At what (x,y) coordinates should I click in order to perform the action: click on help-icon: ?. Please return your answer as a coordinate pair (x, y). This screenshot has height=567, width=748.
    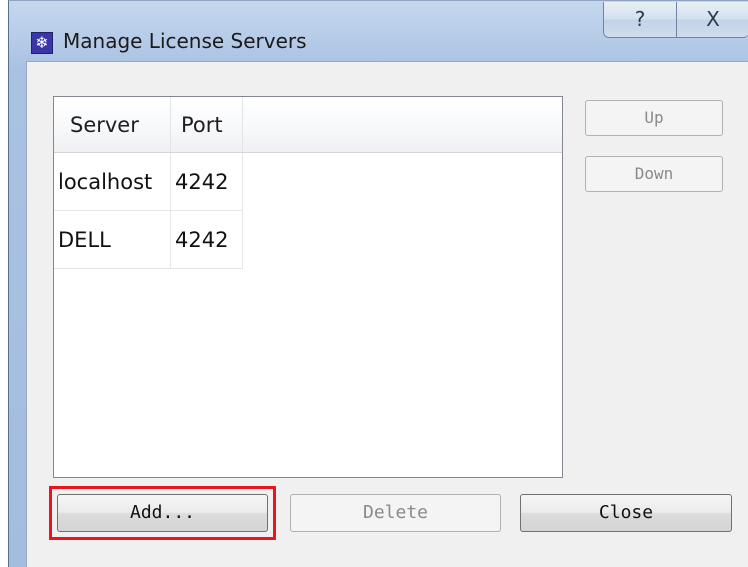
    Looking at the image, I should click on (640, 19).